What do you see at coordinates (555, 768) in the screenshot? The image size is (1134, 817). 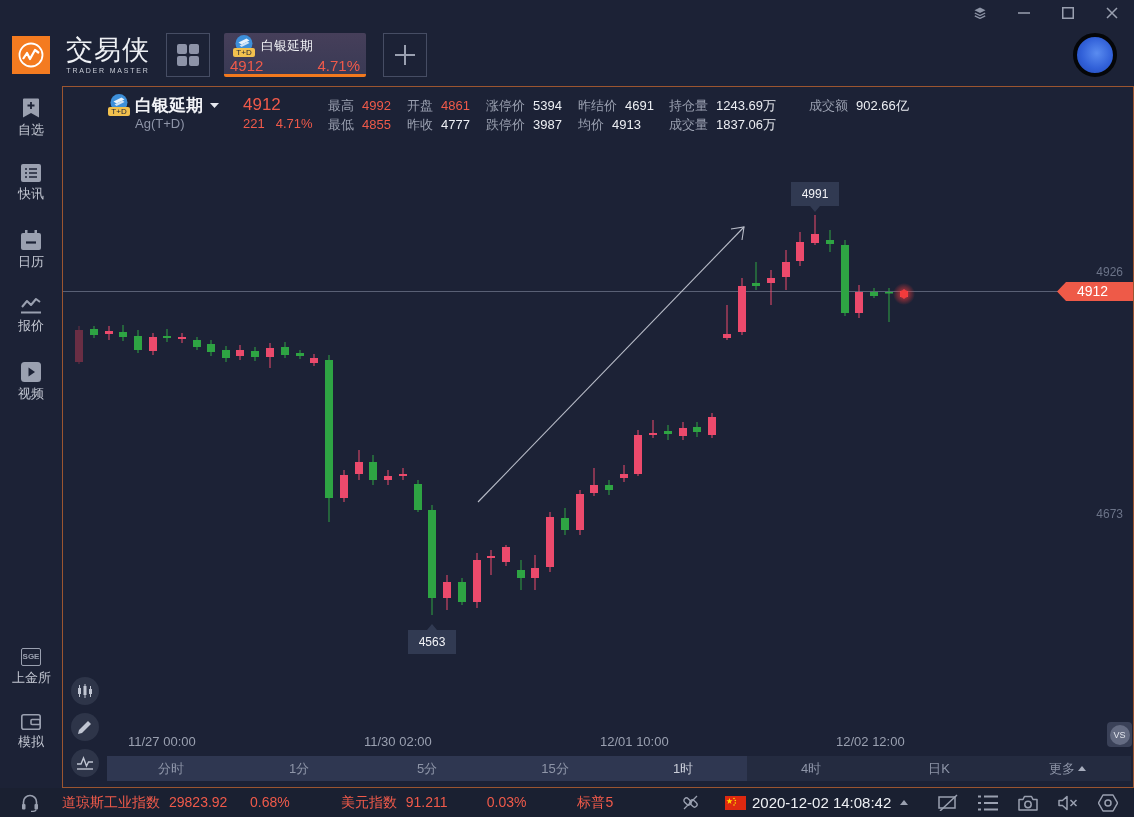 I see `period-tab: 15分` at bounding box center [555, 768].